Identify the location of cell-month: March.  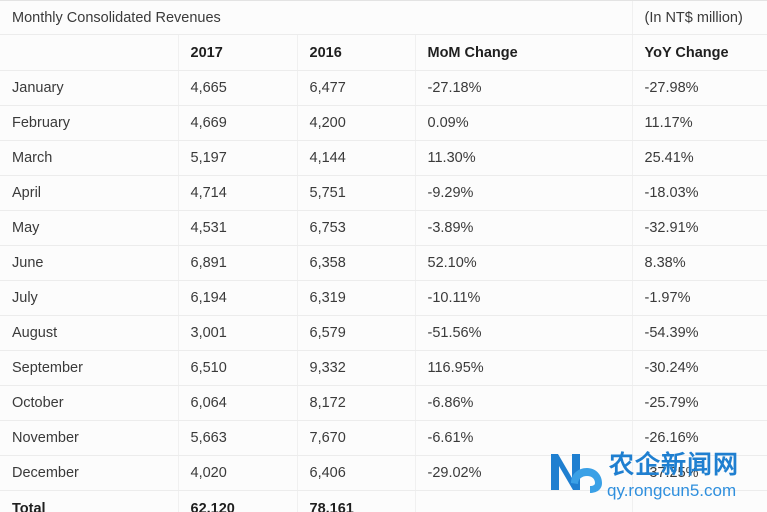
(89, 158).